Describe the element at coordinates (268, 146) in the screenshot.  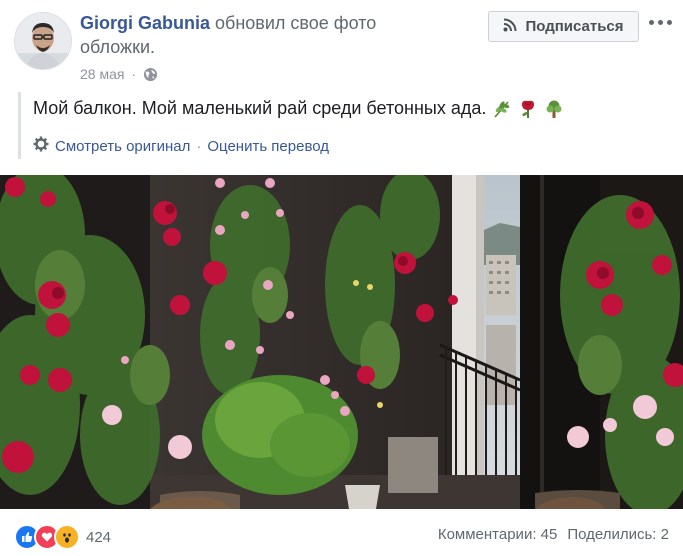
I see `rate-translation-link: Оценить перевод` at that location.